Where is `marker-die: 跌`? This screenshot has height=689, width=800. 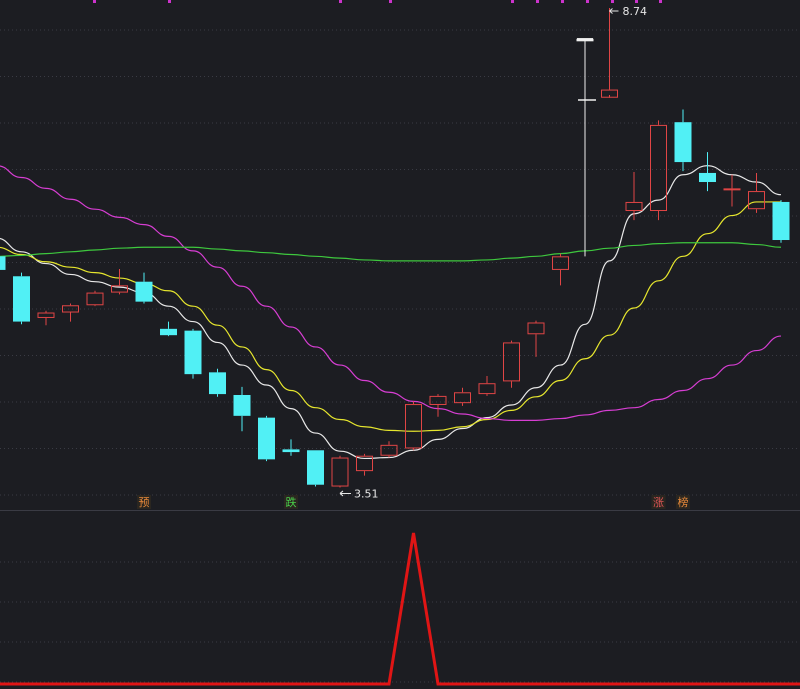
marker-die: 跌 is located at coordinates (291, 502).